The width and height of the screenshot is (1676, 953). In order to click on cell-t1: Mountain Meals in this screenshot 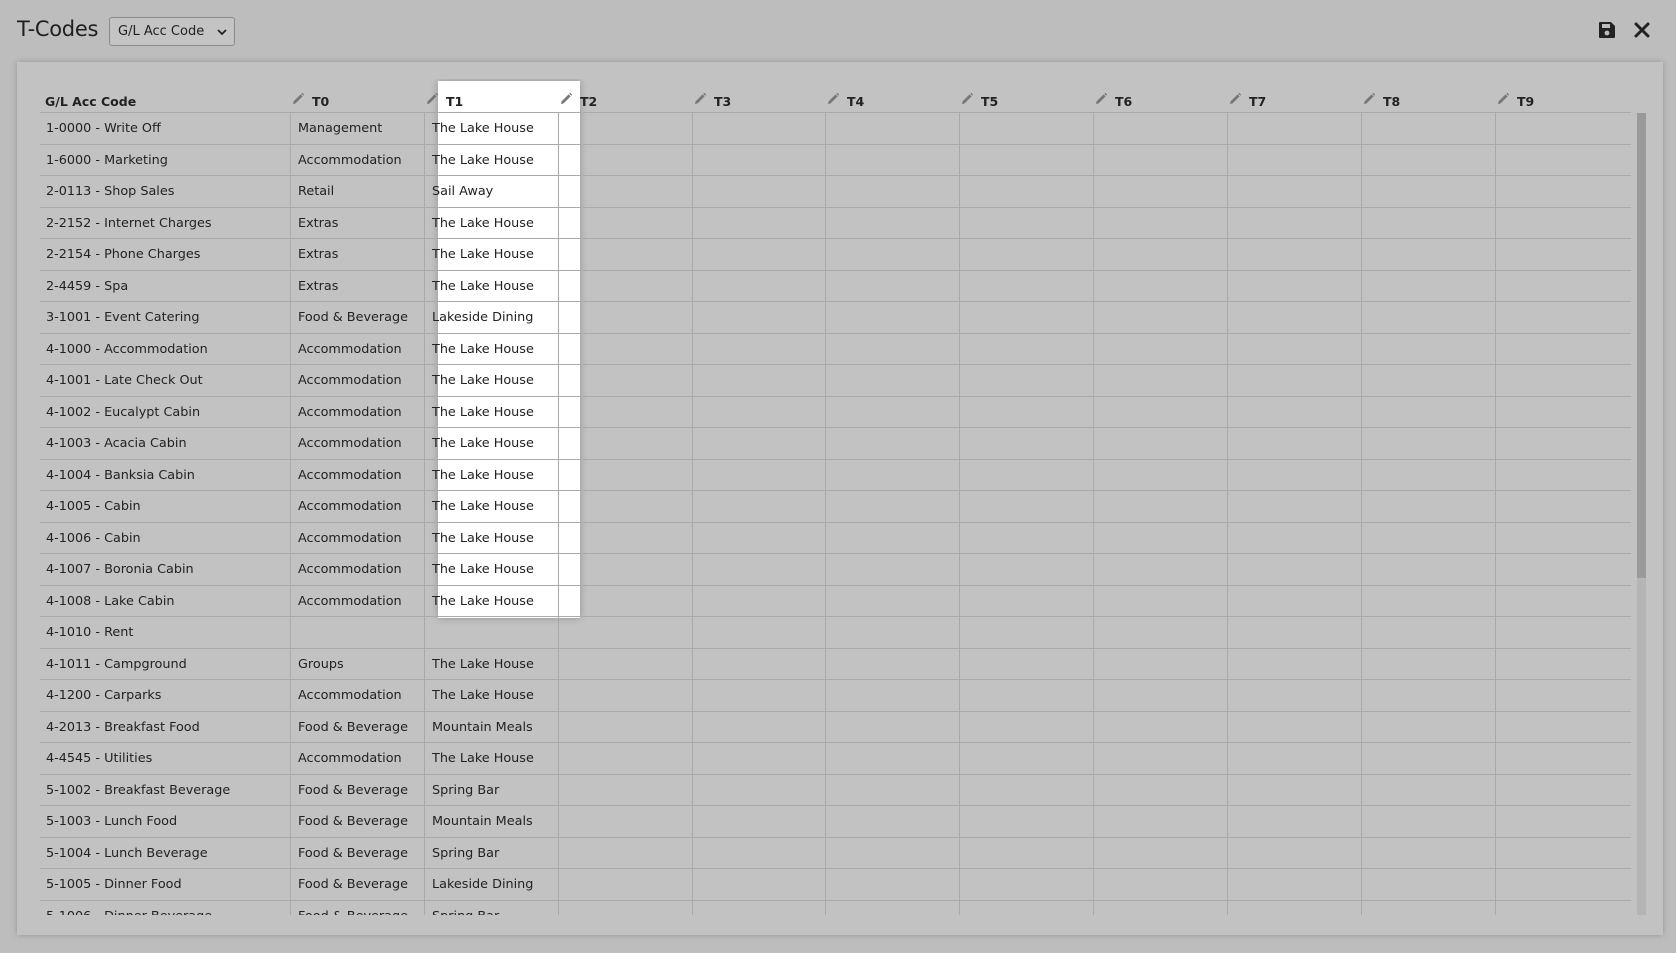, I will do `click(491, 822)`.